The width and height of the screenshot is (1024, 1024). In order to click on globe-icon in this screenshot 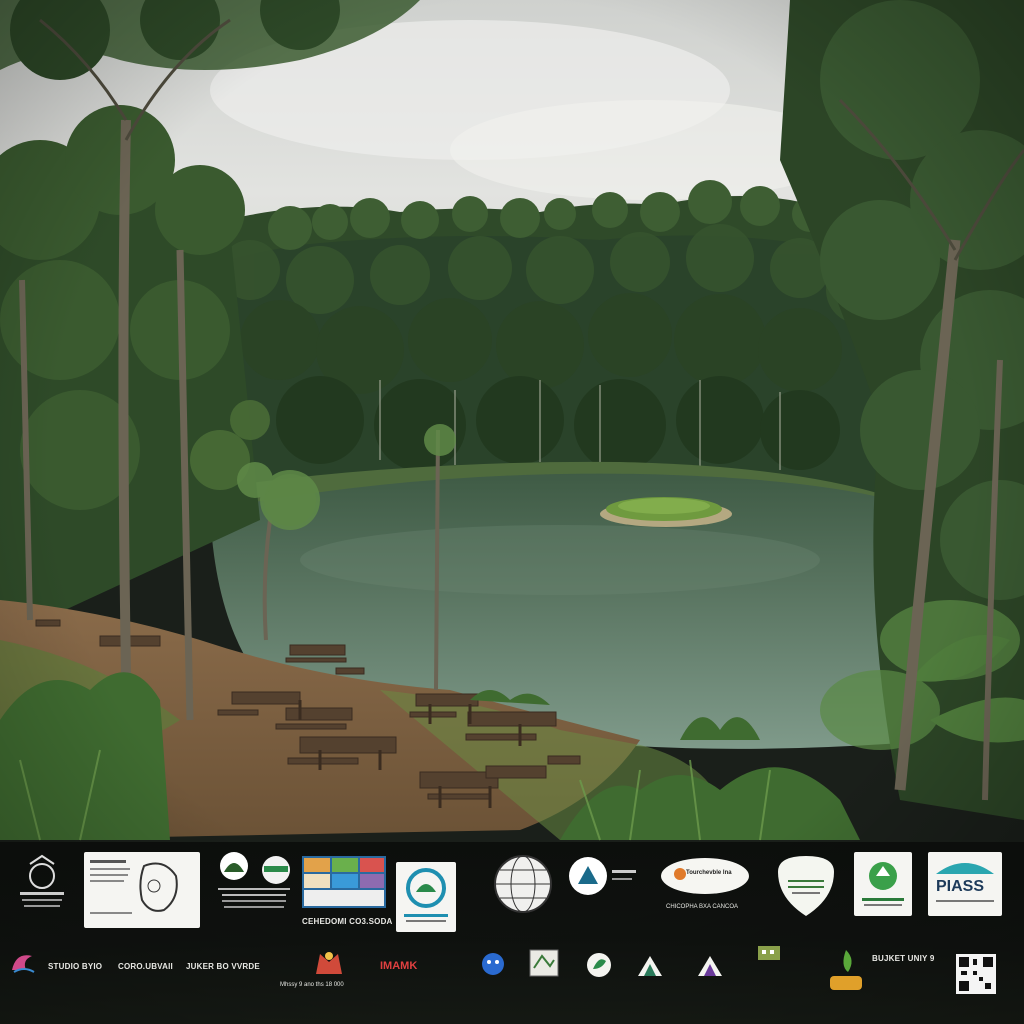, I will do `click(523, 889)`.